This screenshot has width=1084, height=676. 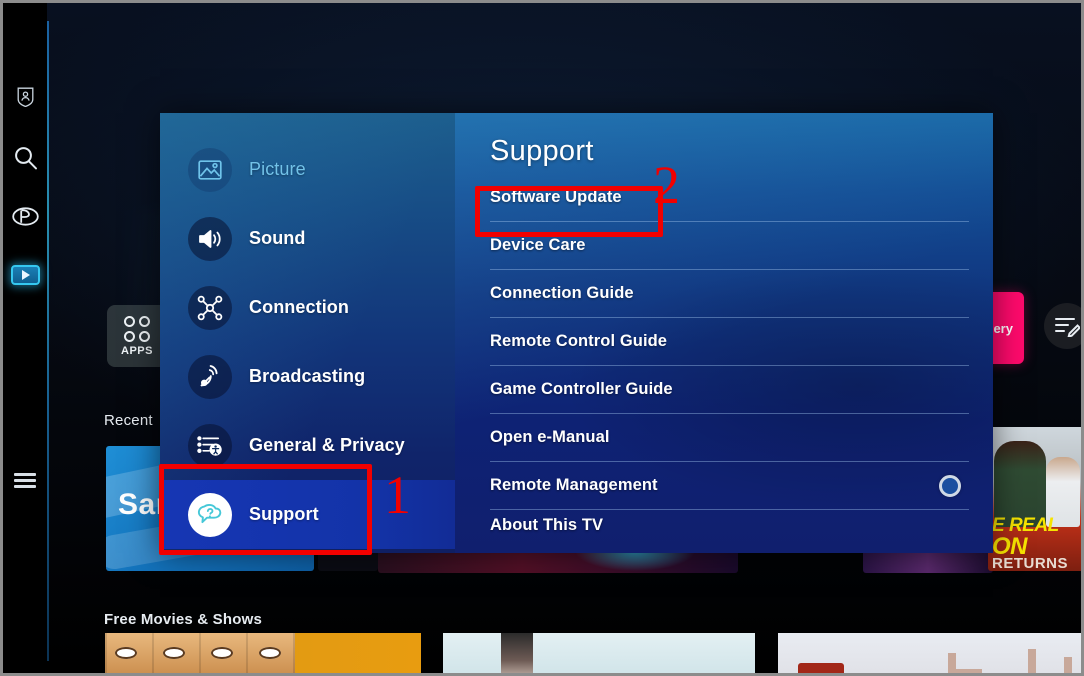 I want to click on option-label: Connection Guide, so click(x=562, y=293).